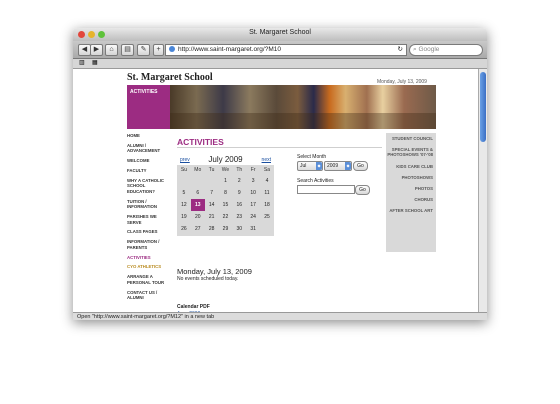 The width and height of the screenshot is (560, 404). Describe the element at coordinates (198, 170) in the screenshot. I see `weekday-header: Mo` at that location.